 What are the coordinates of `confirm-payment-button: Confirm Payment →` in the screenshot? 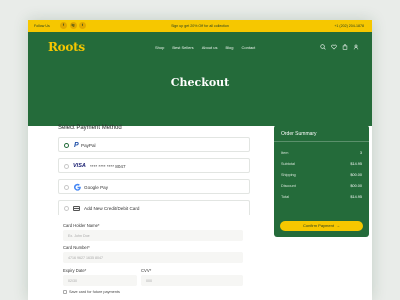 It's located at (321, 226).